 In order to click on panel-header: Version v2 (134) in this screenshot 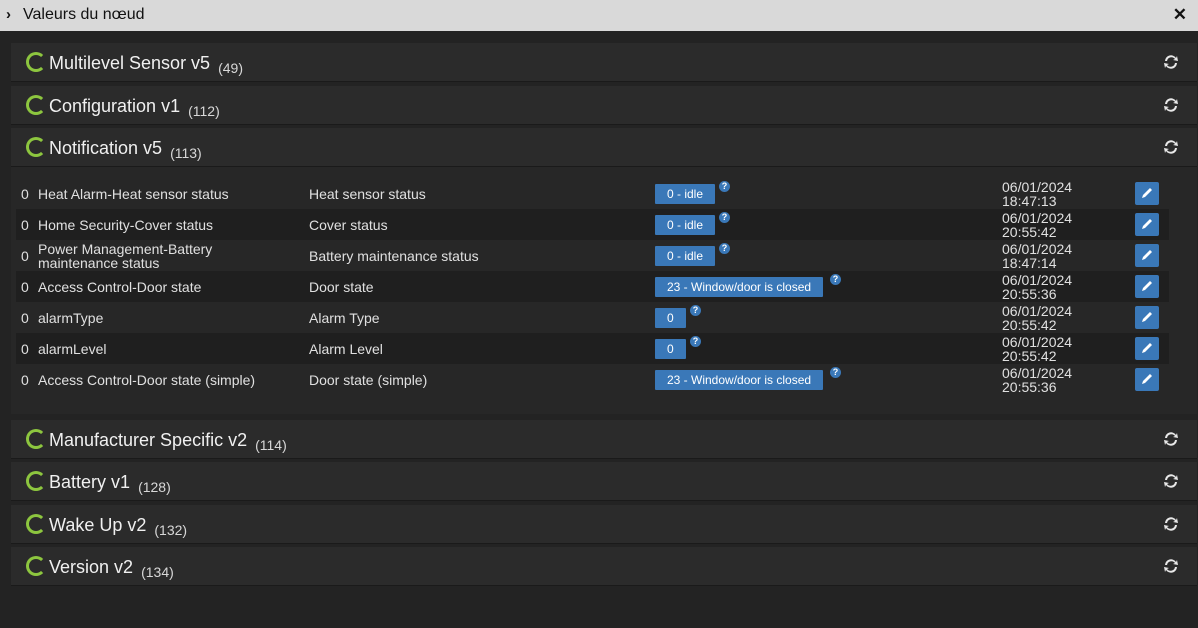, I will do `click(604, 566)`.